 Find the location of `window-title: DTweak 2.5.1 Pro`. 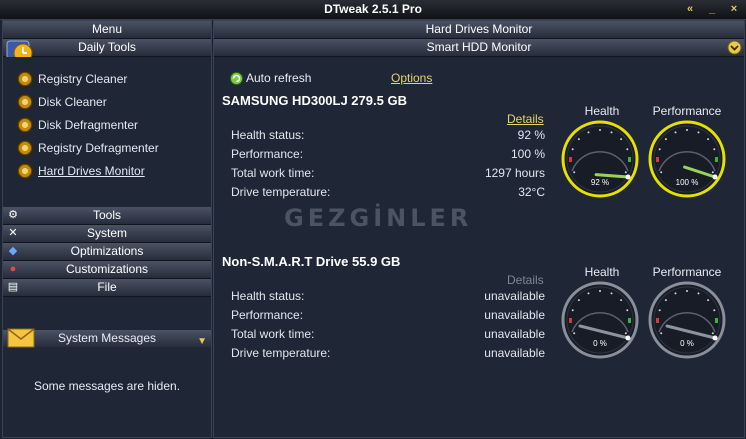

window-title: DTweak 2.5.1 Pro is located at coordinates (373, 9).